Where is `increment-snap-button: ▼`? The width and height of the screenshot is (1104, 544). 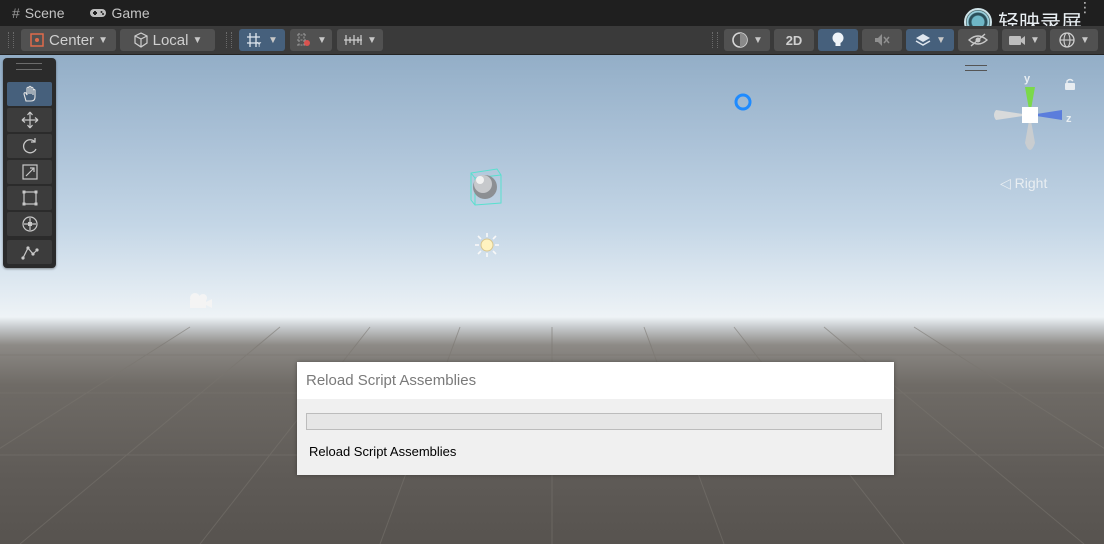
increment-snap-button: ▼ is located at coordinates (360, 40).